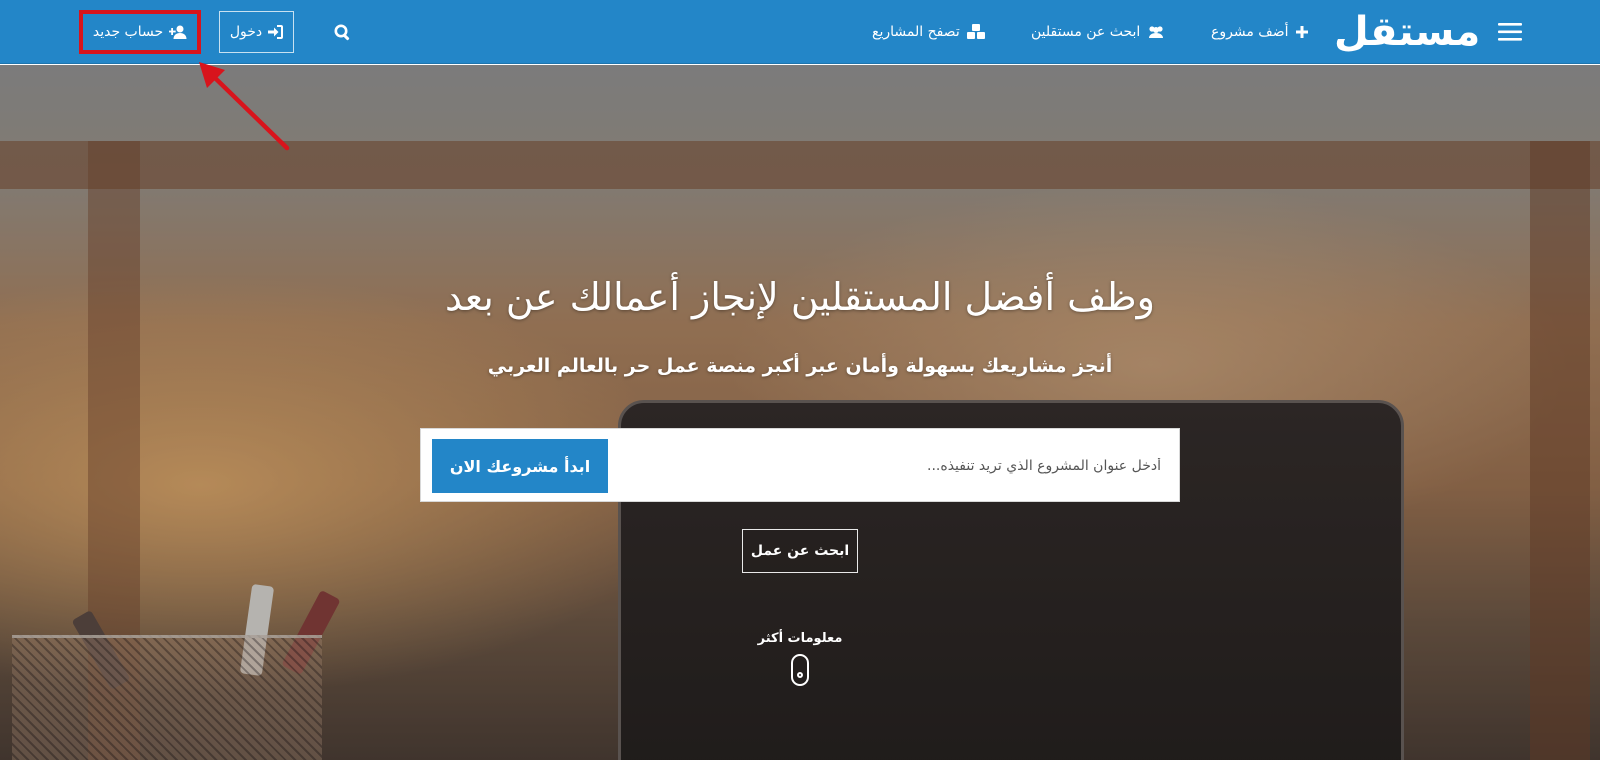 The image size is (1600, 760). I want to click on hamburger-menu-icon, so click(1510, 32).